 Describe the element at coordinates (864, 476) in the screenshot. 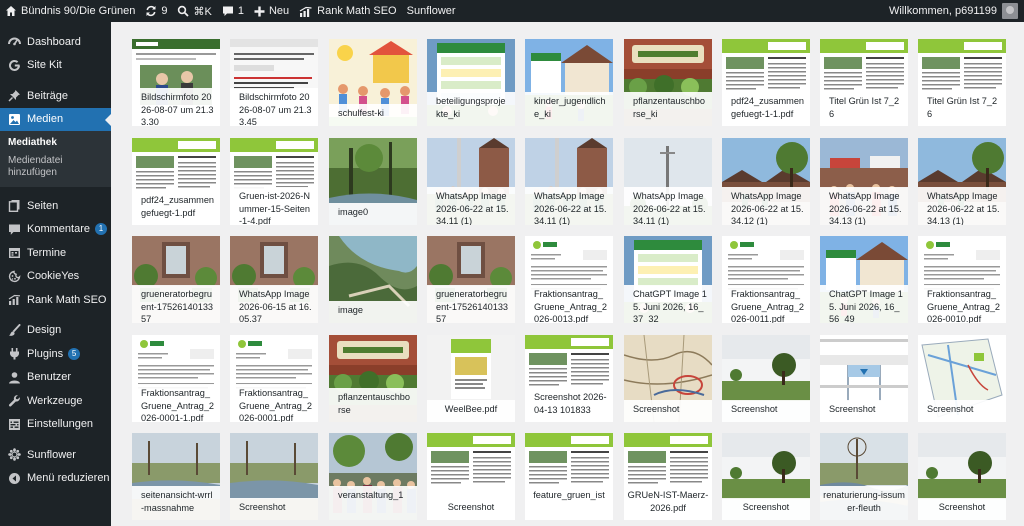

I see `media-item: renaturierung-issumer-fleuth` at that location.